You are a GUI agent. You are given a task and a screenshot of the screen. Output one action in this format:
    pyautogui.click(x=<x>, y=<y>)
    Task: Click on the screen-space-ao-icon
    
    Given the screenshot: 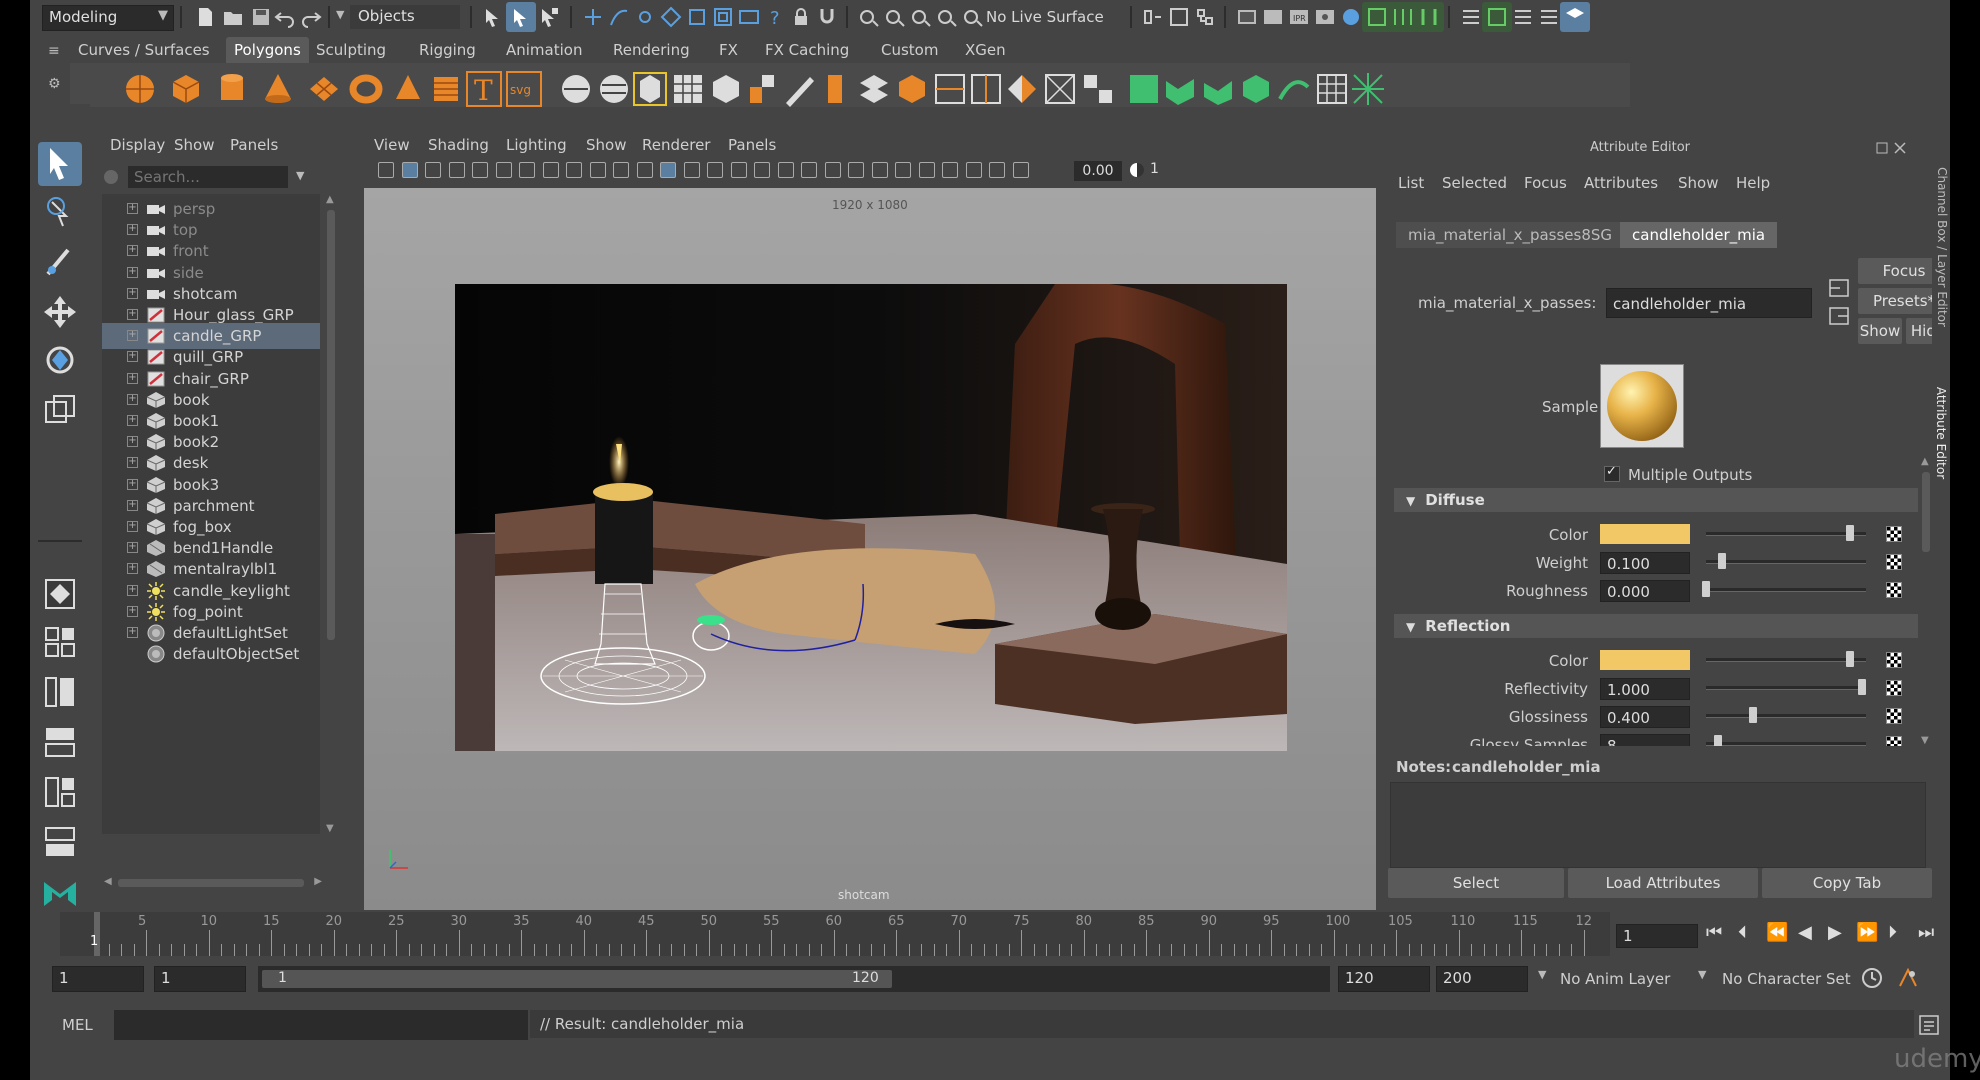 What is the action you would take?
    pyautogui.click(x=856, y=170)
    